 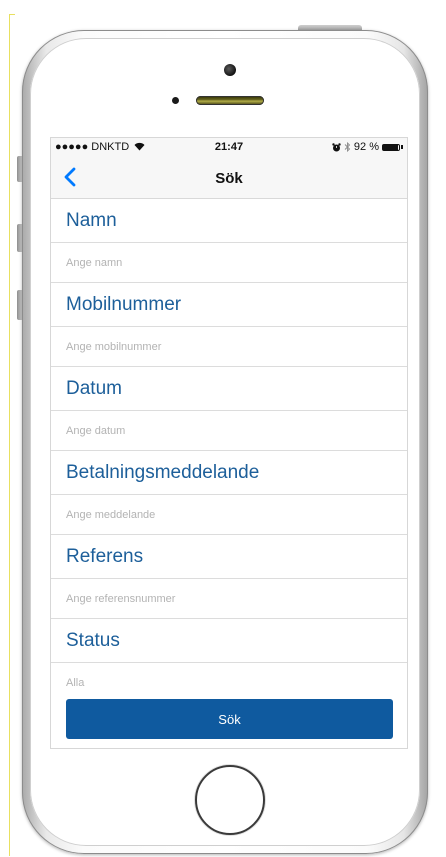 I want to click on alarm-icon, so click(x=336, y=146).